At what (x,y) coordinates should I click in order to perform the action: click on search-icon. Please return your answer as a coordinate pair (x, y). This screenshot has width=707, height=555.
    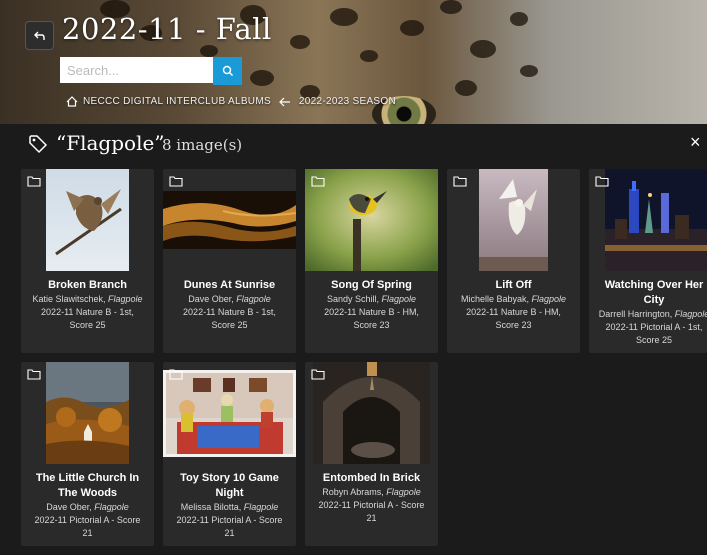
    Looking at the image, I should click on (227, 71).